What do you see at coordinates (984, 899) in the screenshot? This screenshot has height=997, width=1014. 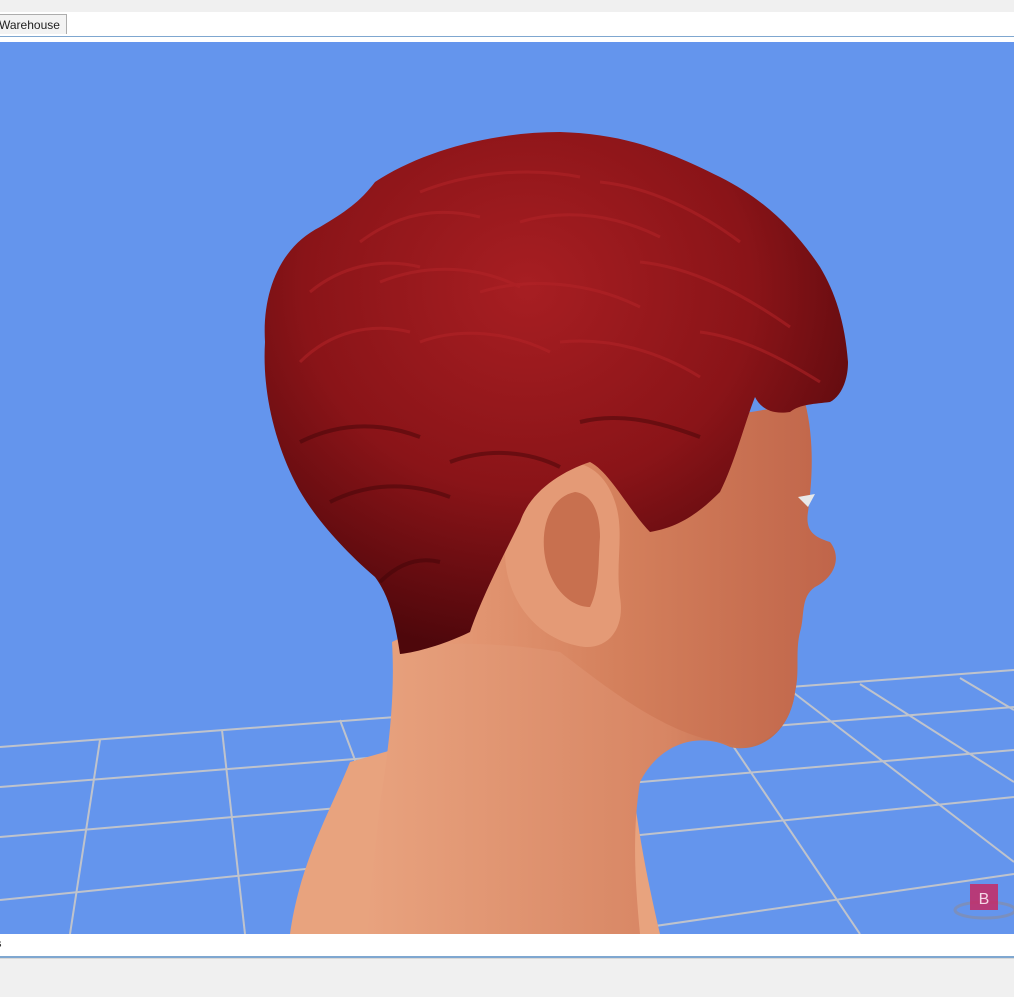 I see `view-cube-label: B` at bounding box center [984, 899].